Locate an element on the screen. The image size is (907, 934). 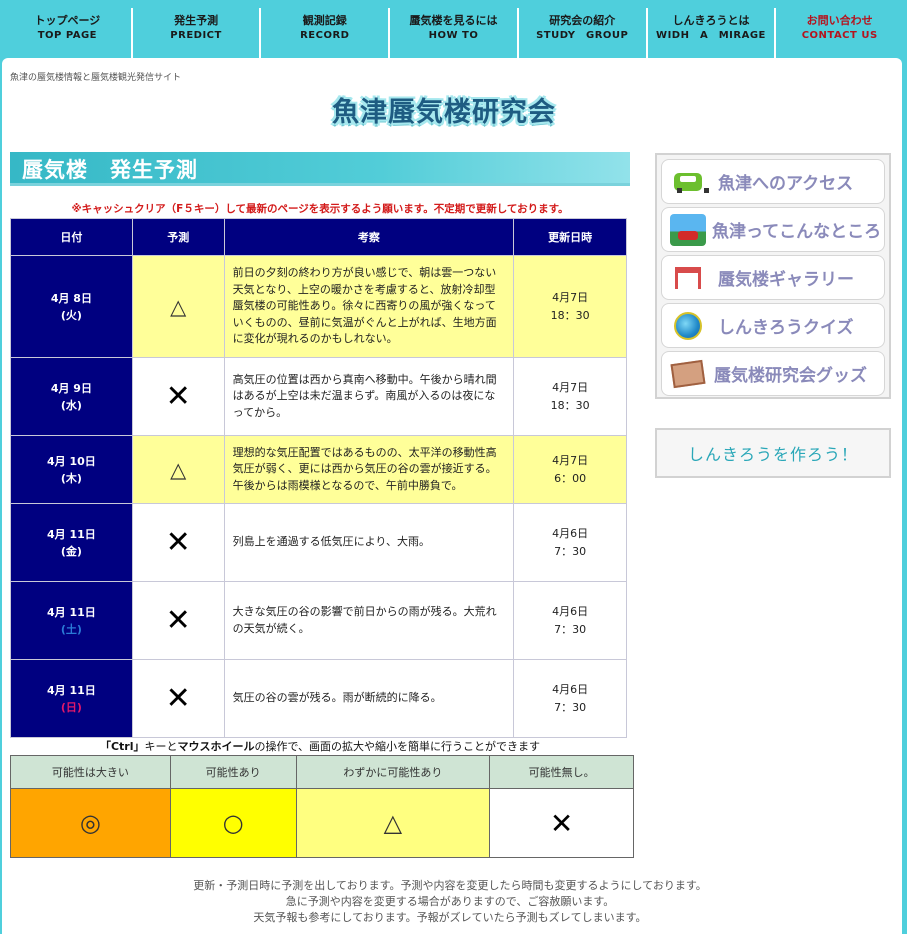
legend-cell-none: ✕ is located at coordinates (561, 823).